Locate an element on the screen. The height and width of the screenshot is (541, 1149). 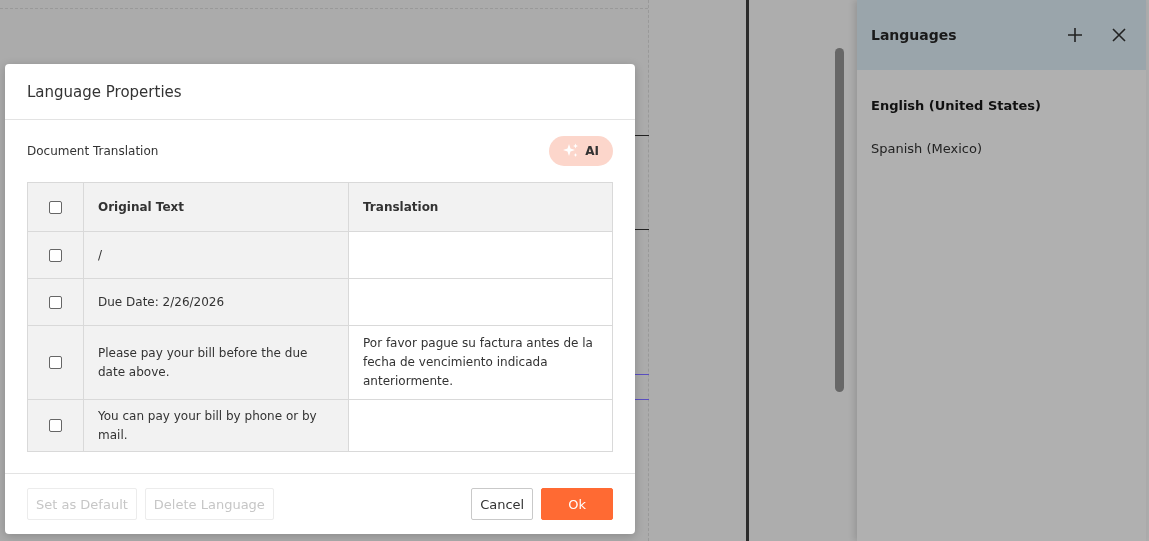
original-text-cell: Please pay your bill before the due date above. is located at coordinates (216, 362).